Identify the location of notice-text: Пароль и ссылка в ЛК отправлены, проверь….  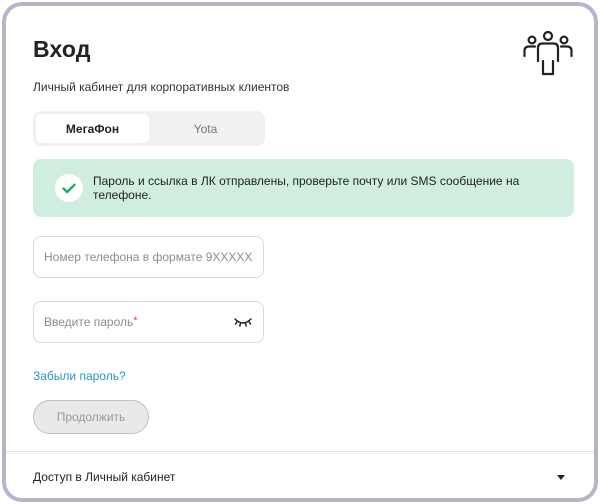
(306, 188).